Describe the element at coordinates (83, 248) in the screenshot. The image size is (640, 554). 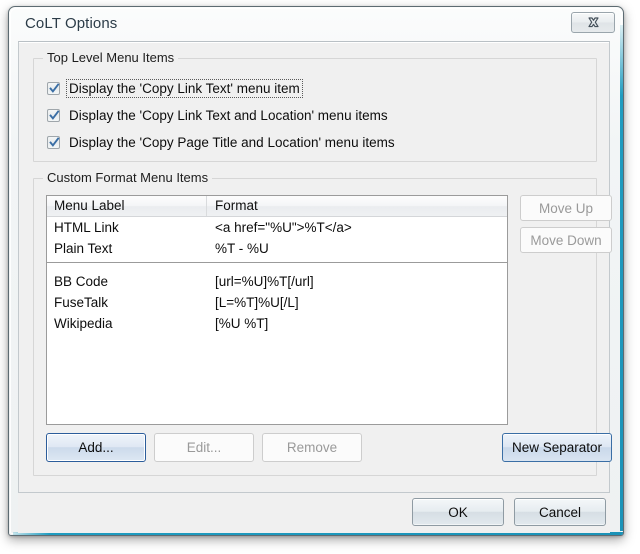
I see `cell-menu-label: Plain Text` at that location.